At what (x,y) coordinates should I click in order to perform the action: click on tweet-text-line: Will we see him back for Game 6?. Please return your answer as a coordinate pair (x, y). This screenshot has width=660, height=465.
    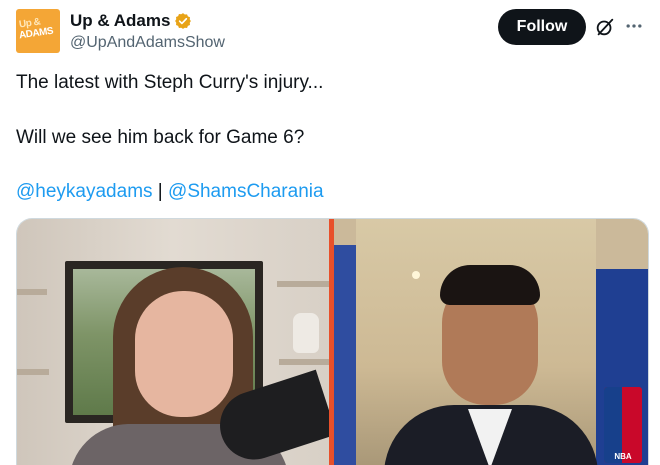
    Looking at the image, I should click on (160, 137).